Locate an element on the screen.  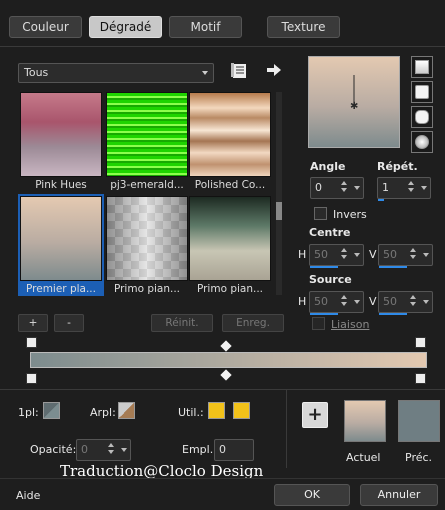
source-h-slider-bar is located at coordinates (324, 314).